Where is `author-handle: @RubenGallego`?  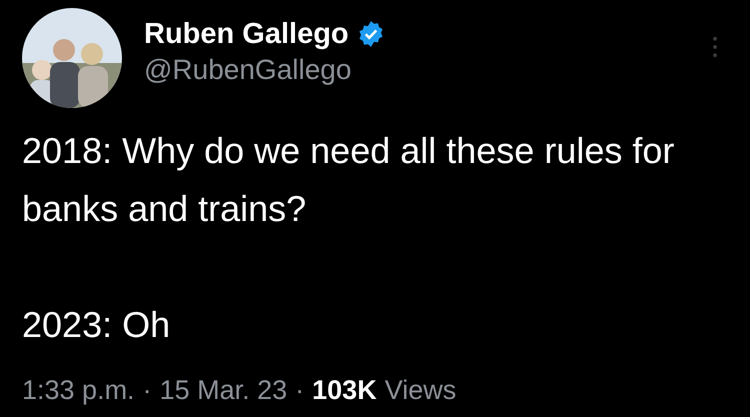 author-handle: @RubenGallego is located at coordinates (264, 70).